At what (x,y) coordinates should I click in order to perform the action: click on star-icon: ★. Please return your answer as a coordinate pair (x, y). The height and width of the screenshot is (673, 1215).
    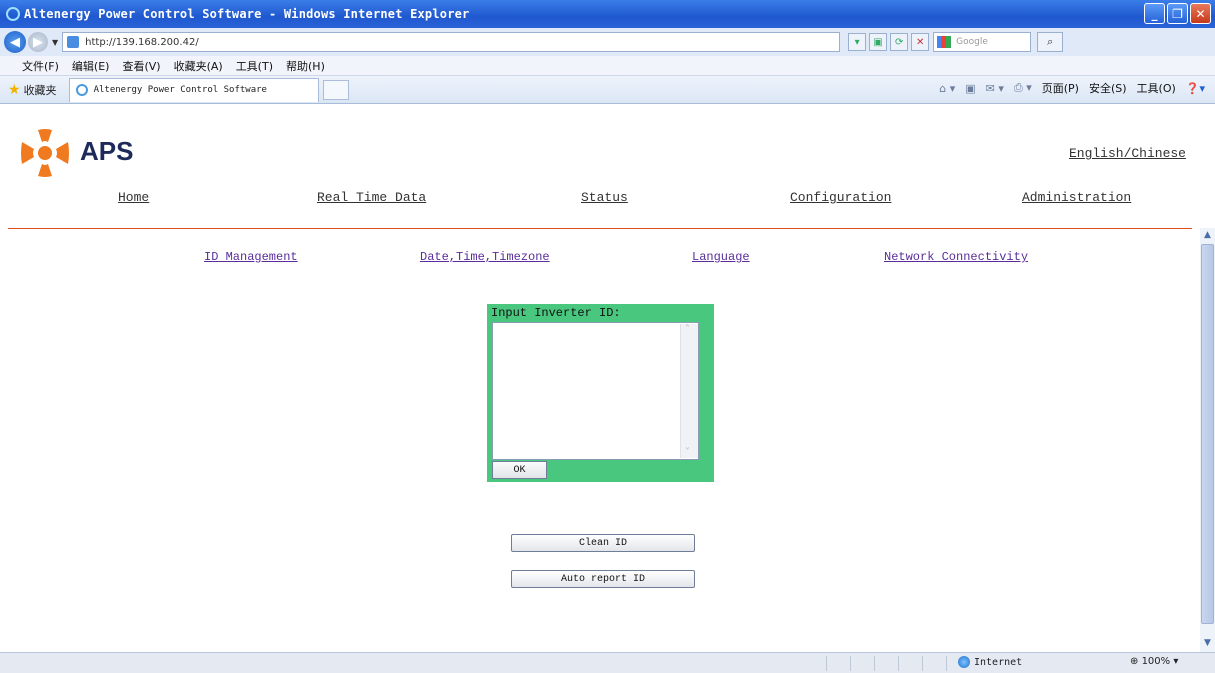
    Looking at the image, I should click on (14, 89).